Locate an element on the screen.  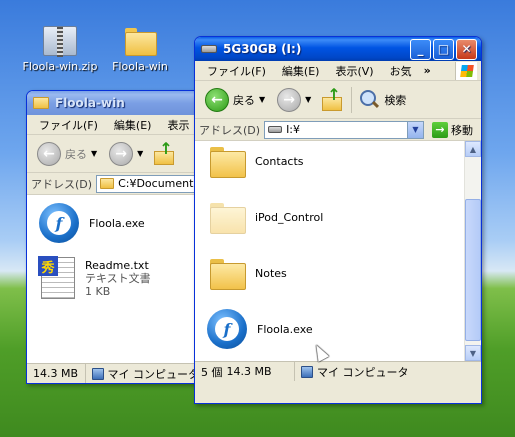
list-item: Readme.txt テキスト文書 1 KB is located at coordinates (94, 277).